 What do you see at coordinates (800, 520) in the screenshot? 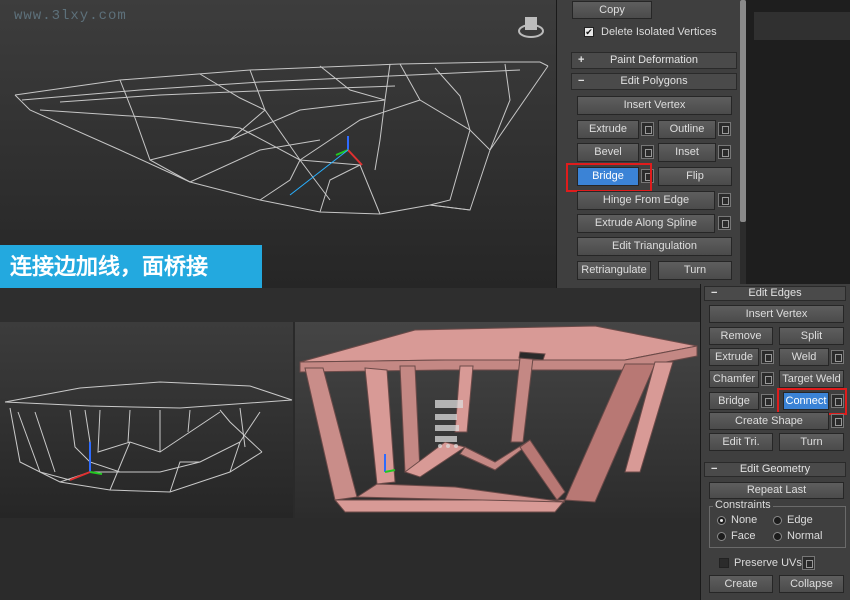
I see `constraint-edge-label: Edge` at bounding box center [800, 520].